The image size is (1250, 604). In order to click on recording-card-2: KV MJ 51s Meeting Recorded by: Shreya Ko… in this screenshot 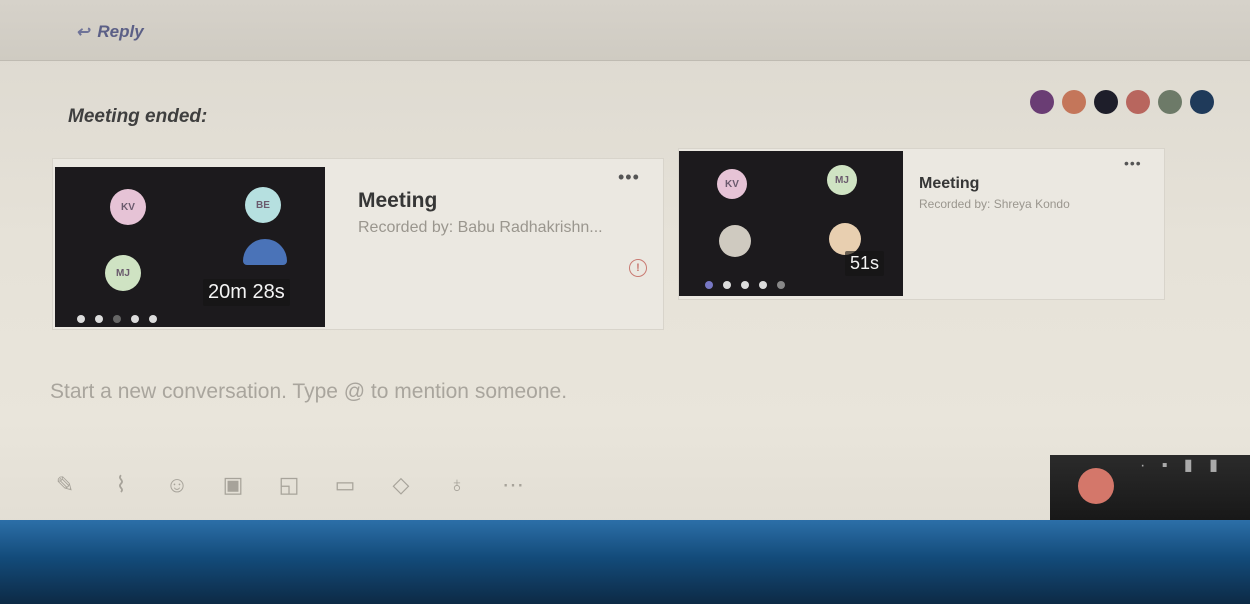, I will do `click(921, 224)`.